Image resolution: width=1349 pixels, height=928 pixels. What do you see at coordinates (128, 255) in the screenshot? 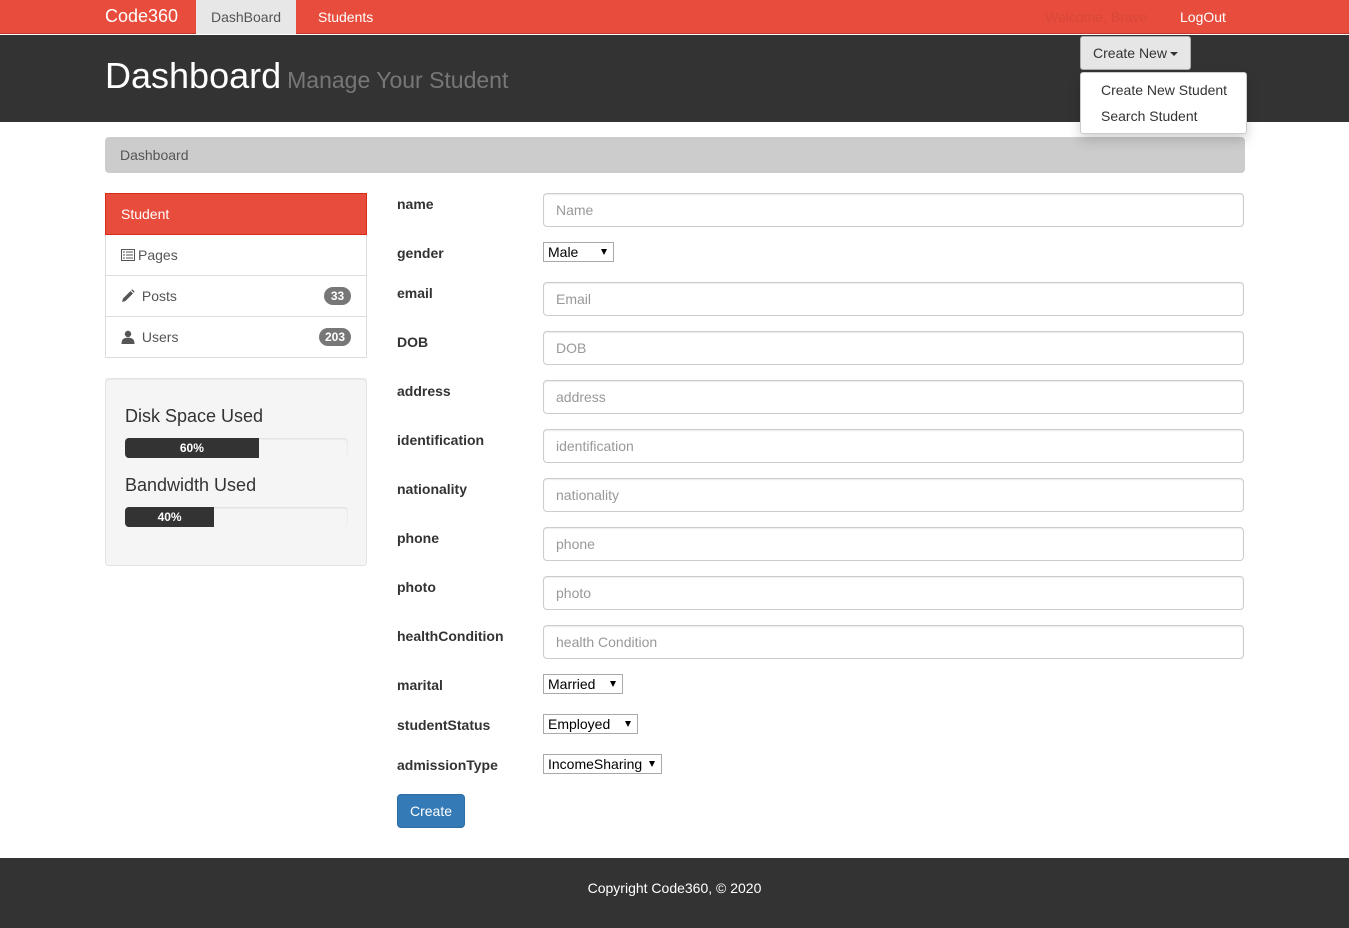
I see `list-icon` at bounding box center [128, 255].